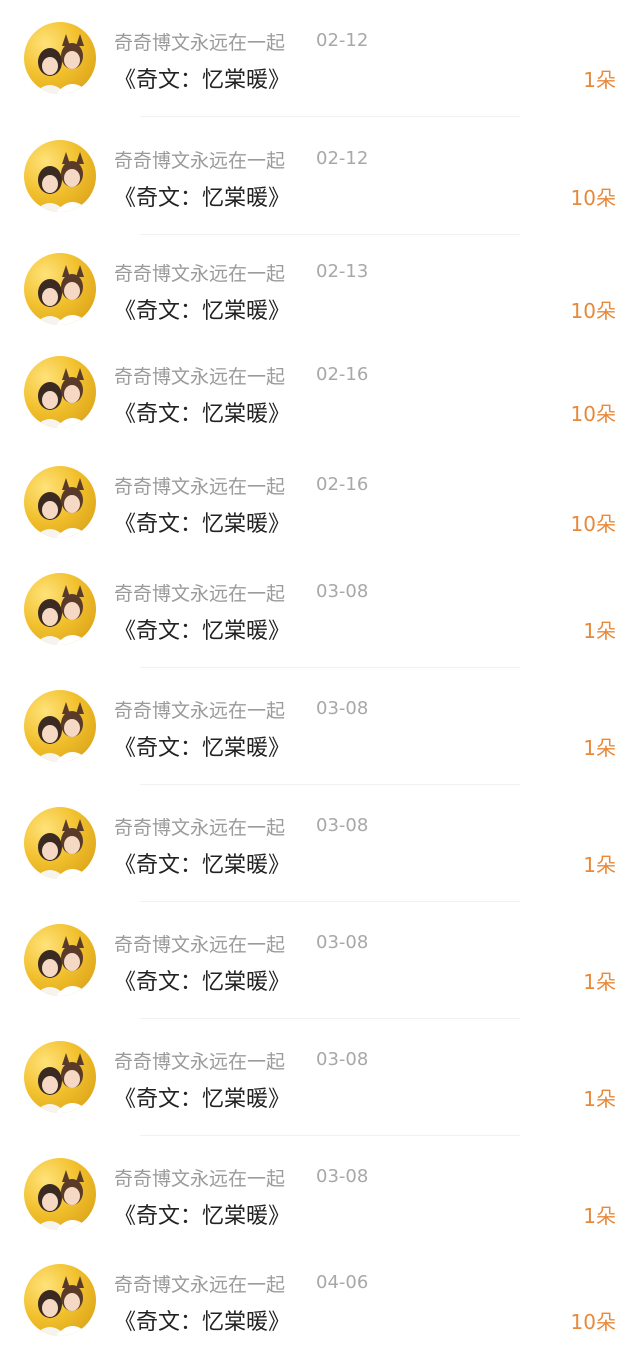 The height and width of the screenshot is (1365, 640). Describe the element at coordinates (320, 1294) in the screenshot. I see `list-item: 奇奇博文永远在一起 04-06 《奇文：忆棠暖》 10朵` at that location.